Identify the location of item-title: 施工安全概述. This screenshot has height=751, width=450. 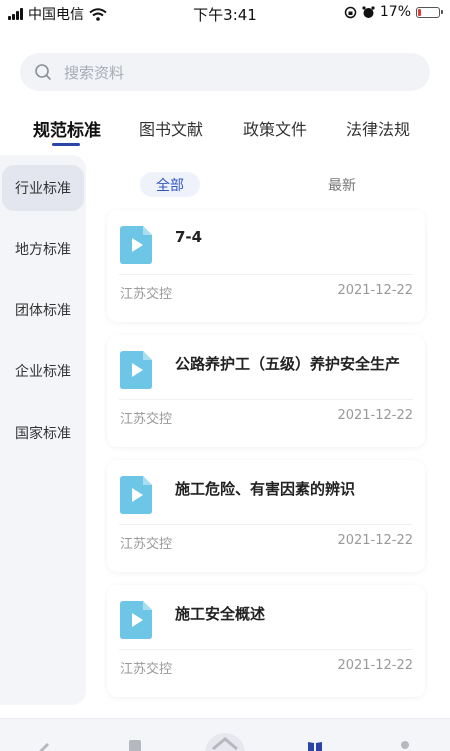
(220, 614).